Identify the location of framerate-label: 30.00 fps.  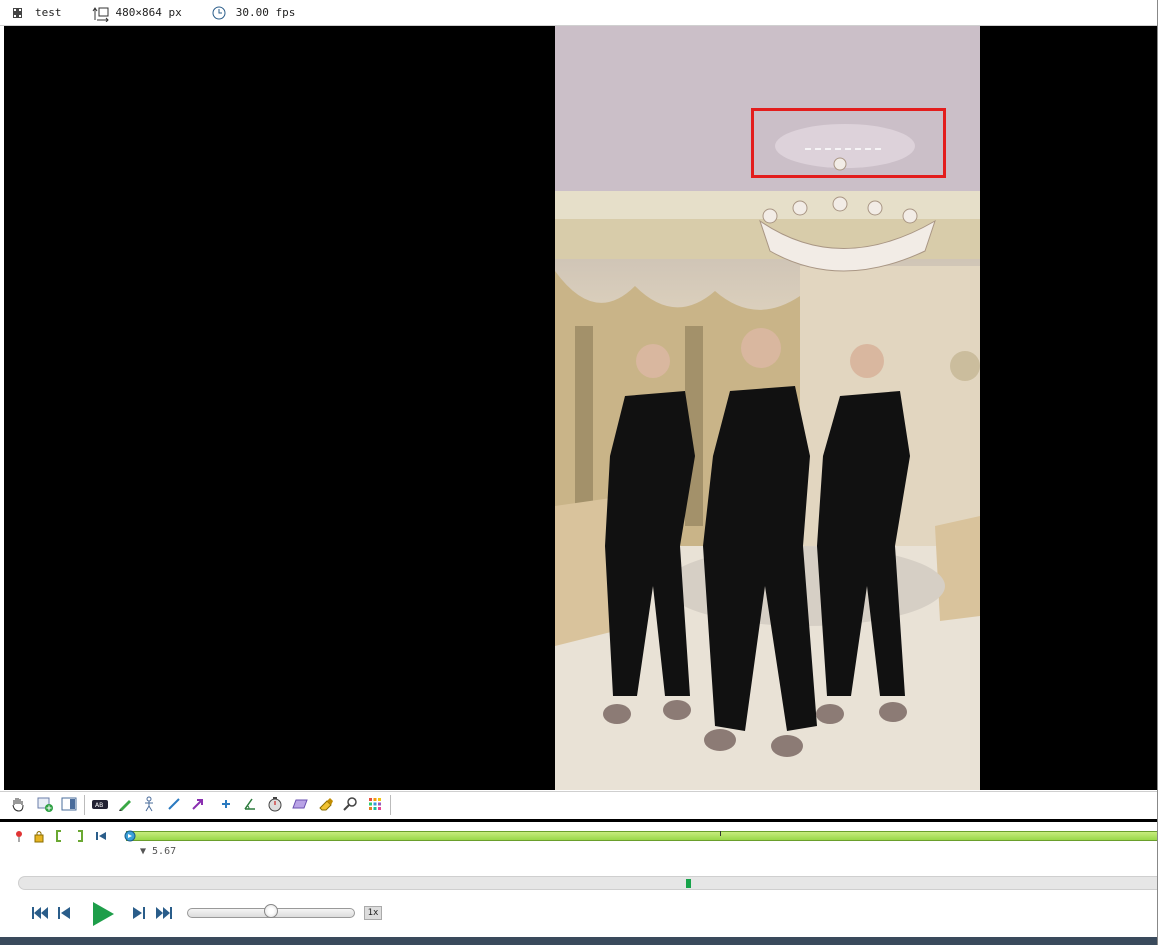
(265, 12).